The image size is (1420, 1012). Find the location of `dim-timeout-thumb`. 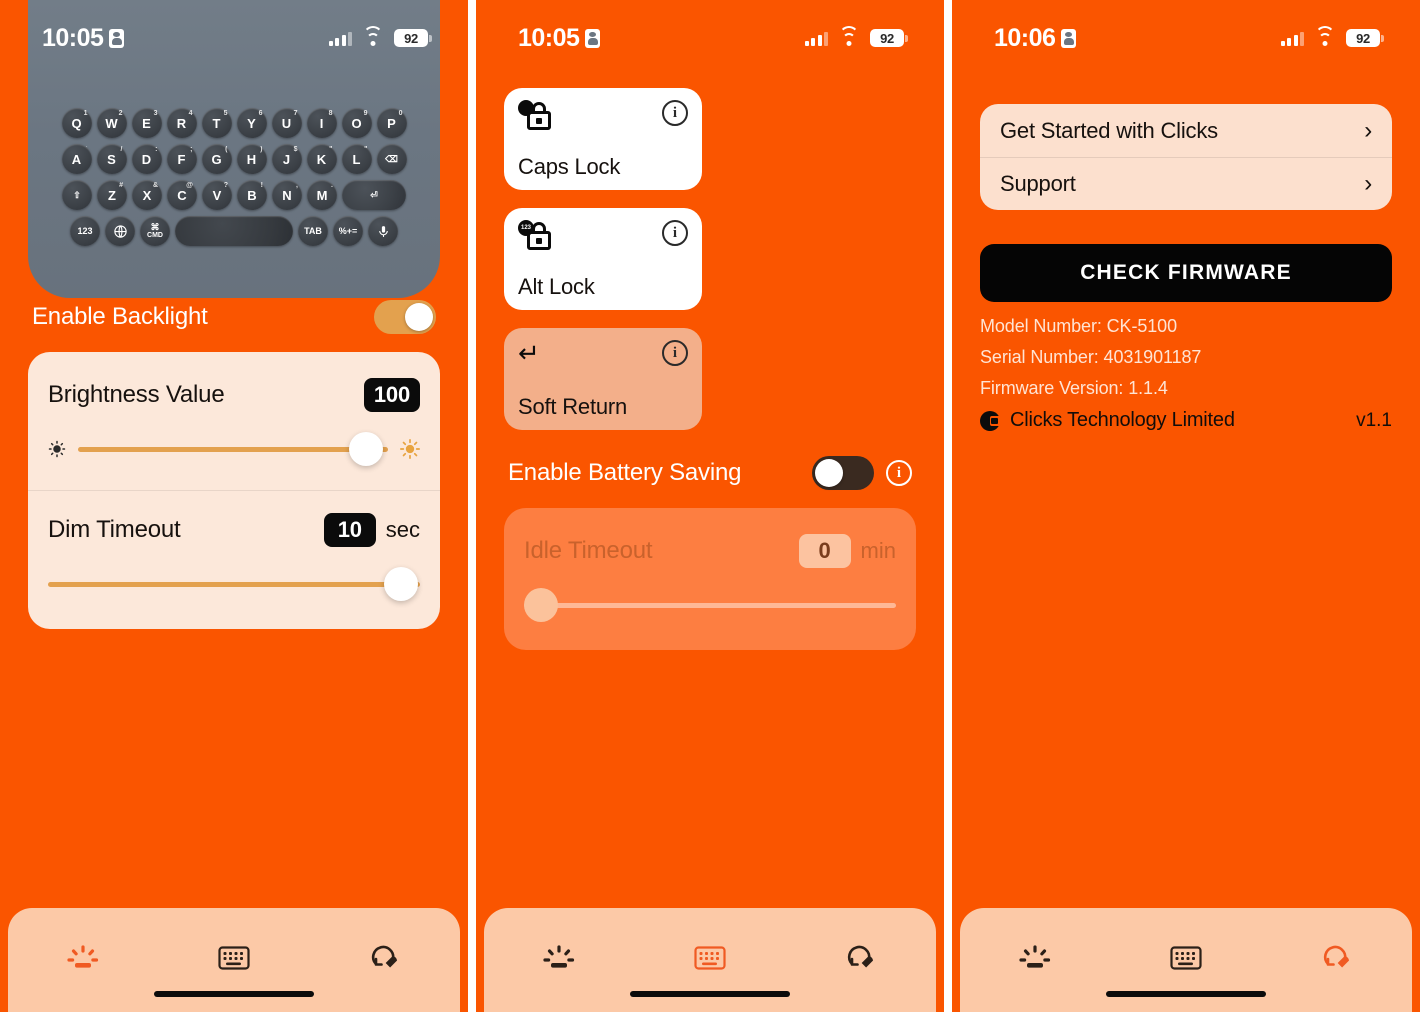

dim-timeout-thumb is located at coordinates (401, 584).